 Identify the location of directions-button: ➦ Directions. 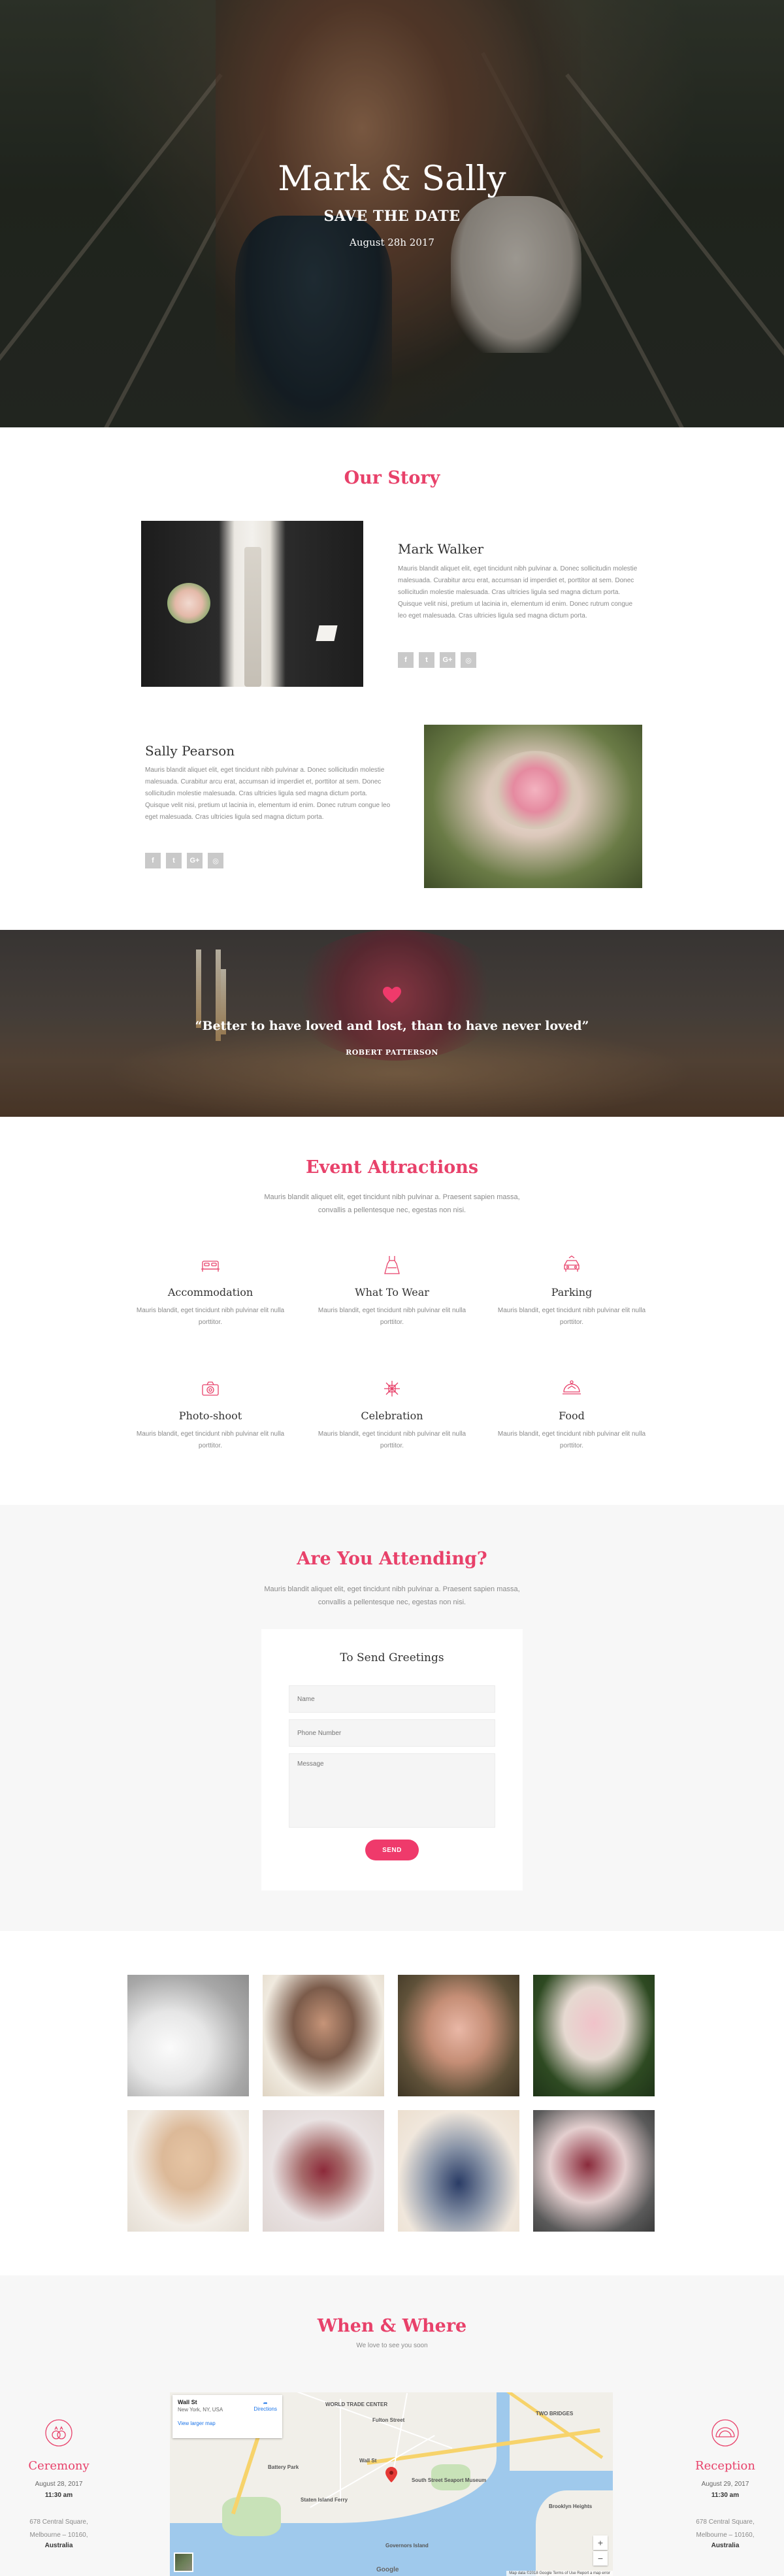
(265, 2406).